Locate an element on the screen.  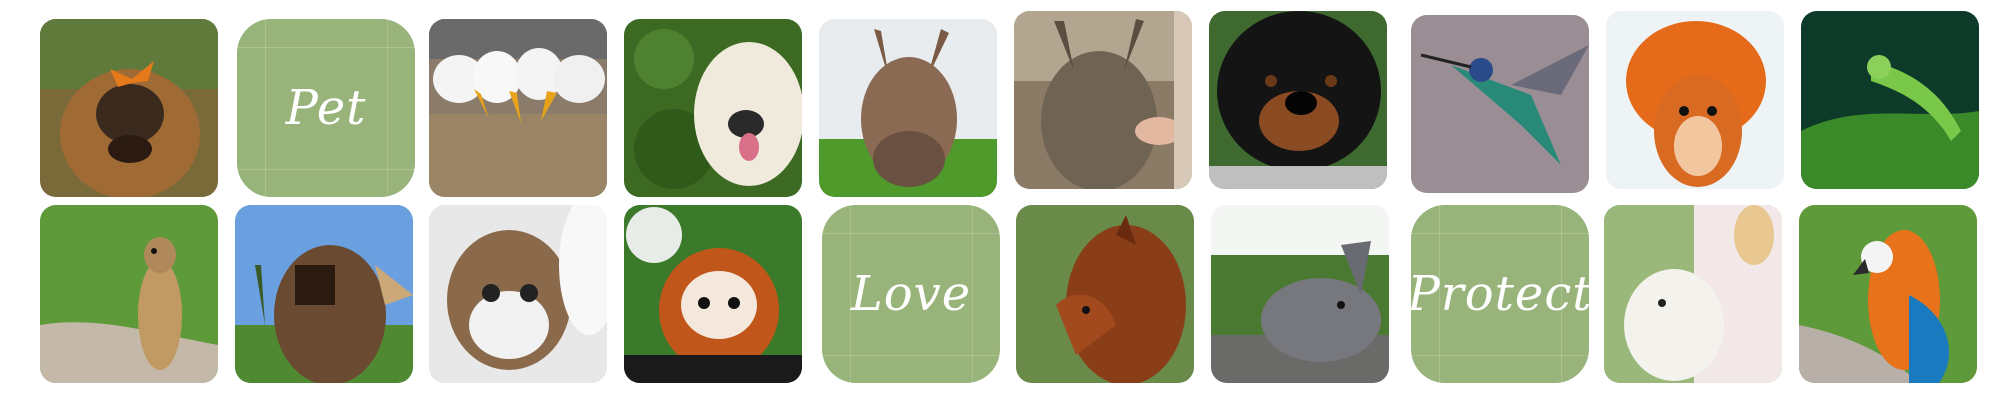
ducks-photo is located at coordinates (518, 108).